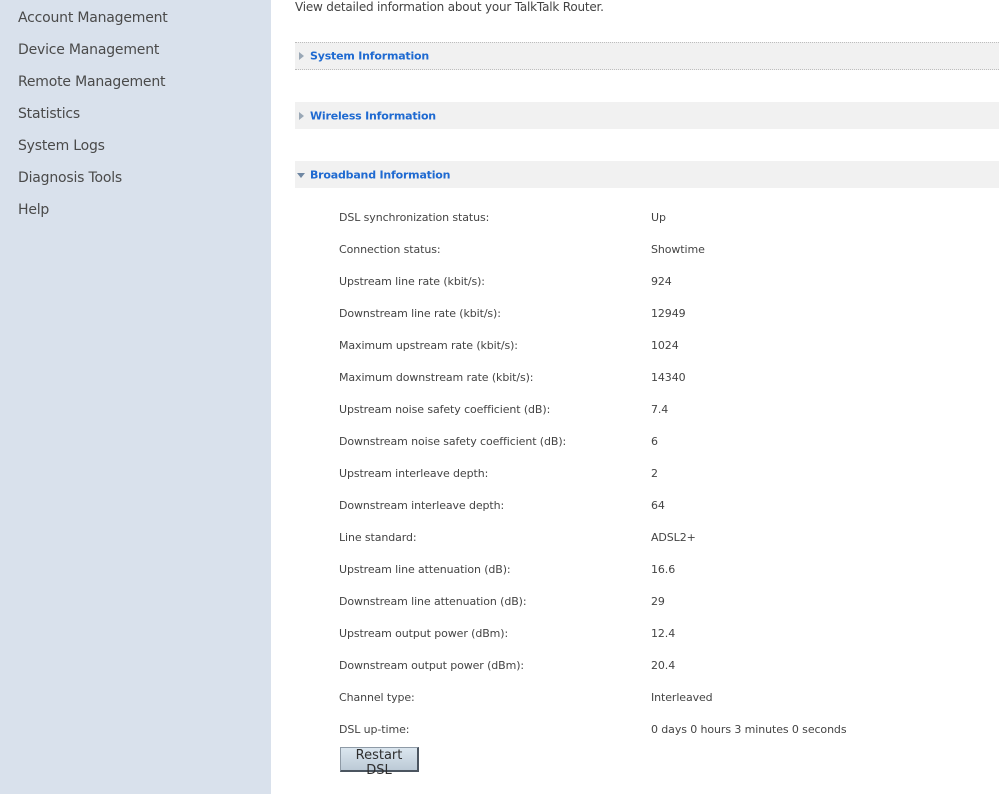  What do you see at coordinates (61, 146) in the screenshot?
I see `sidebar-item-system-logs: System Logs` at bounding box center [61, 146].